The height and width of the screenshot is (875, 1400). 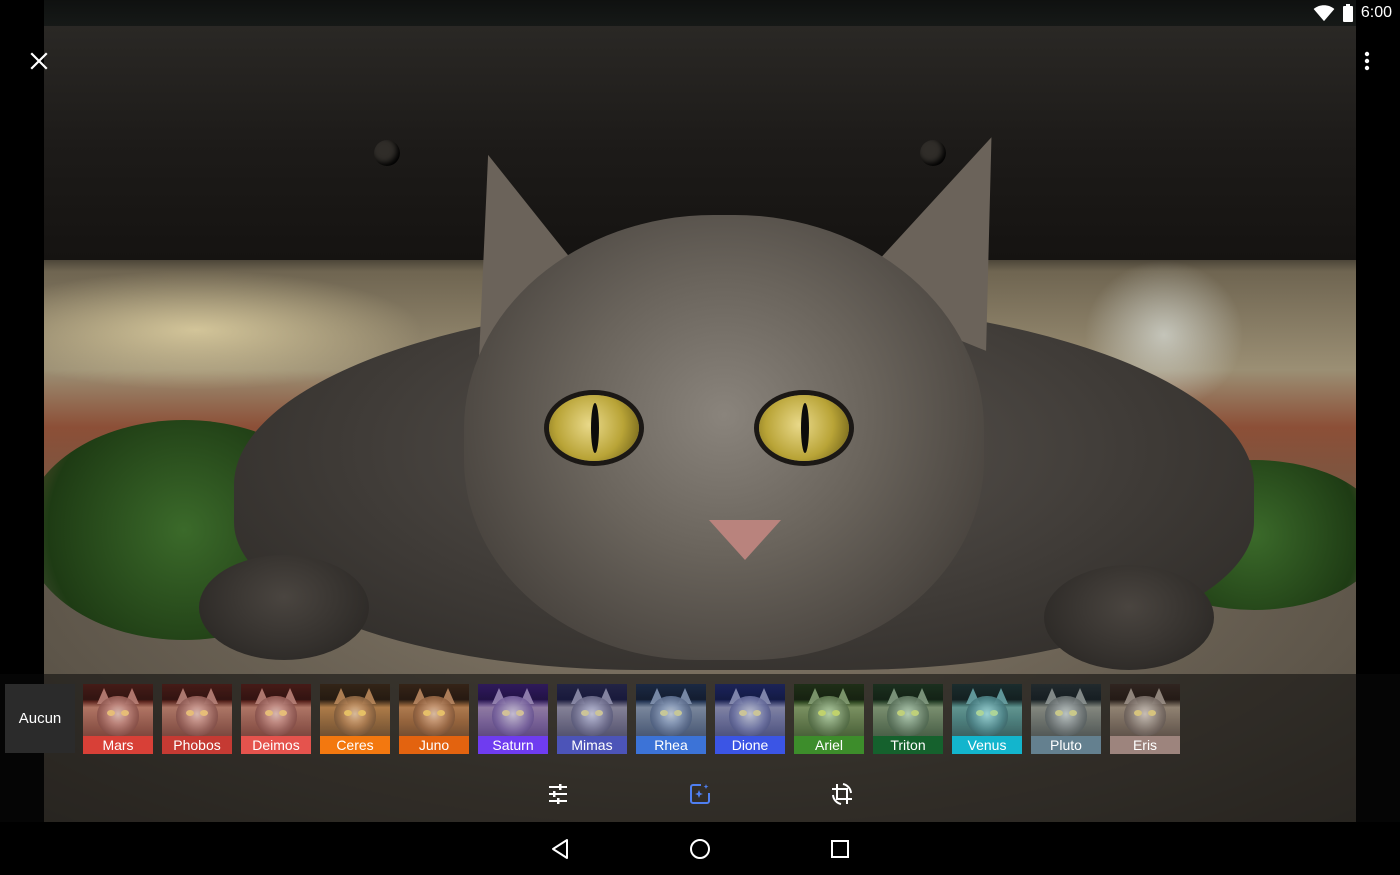 What do you see at coordinates (987, 745) in the screenshot?
I see `filter-label: Venus` at bounding box center [987, 745].